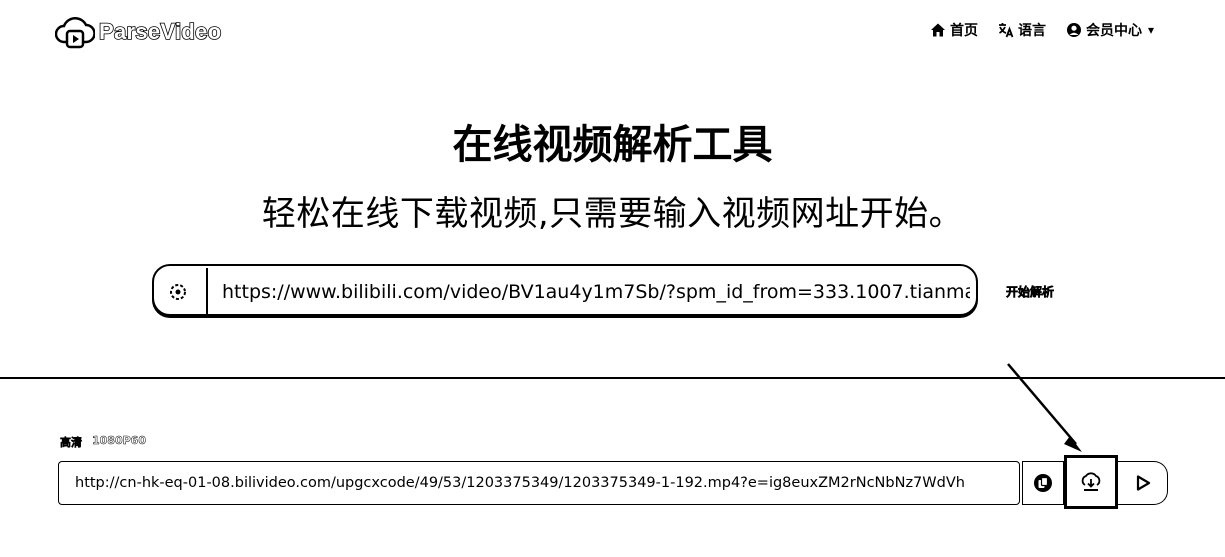 This screenshot has height=557, width=1225. What do you see at coordinates (612, 214) in the screenshot?
I see `page-subtitle: 轻松在线下载视频,只需要输入视频网址开始。` at bounding box center [612, 214].